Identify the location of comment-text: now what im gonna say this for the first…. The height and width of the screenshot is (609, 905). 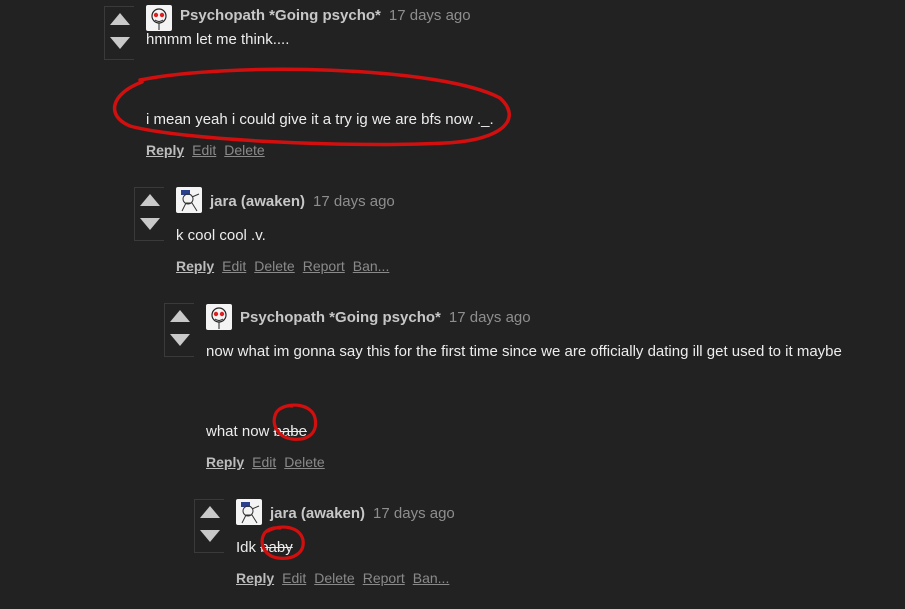
(524, 351).